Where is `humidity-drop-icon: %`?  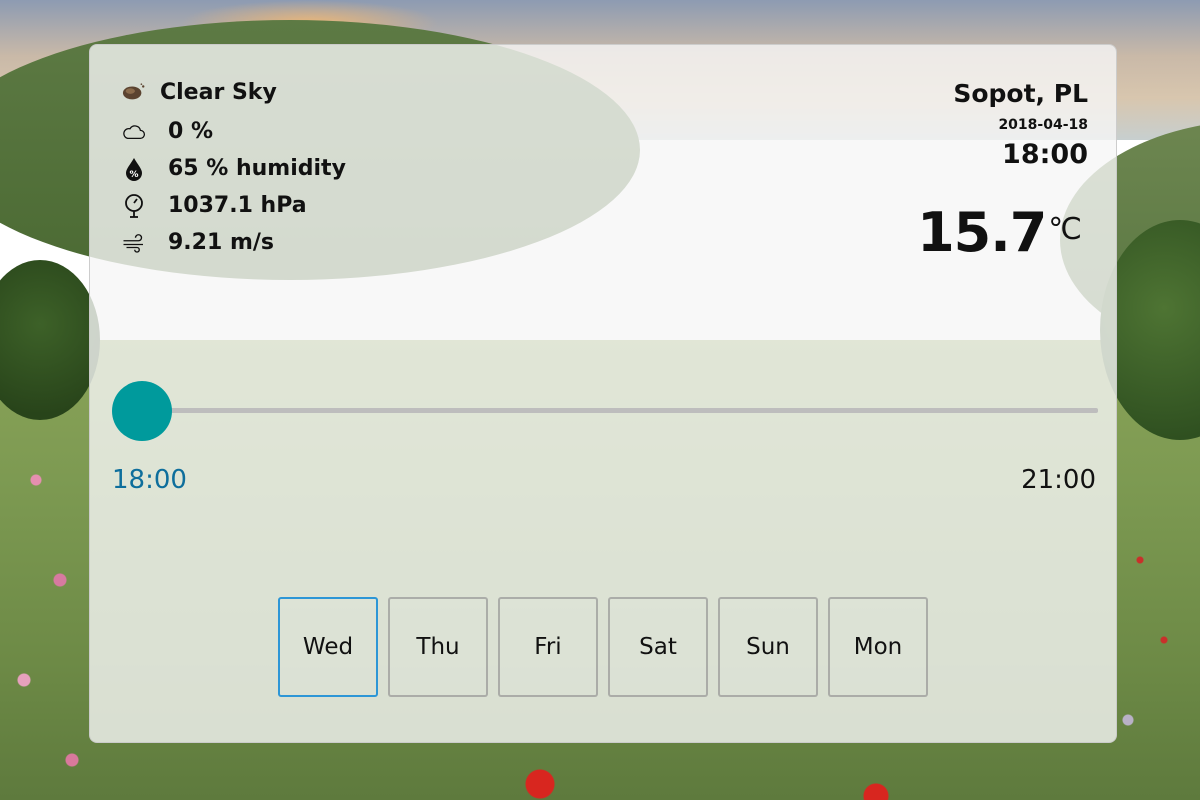
humidity-drop-icon: % is located at coordinates (134, 169).